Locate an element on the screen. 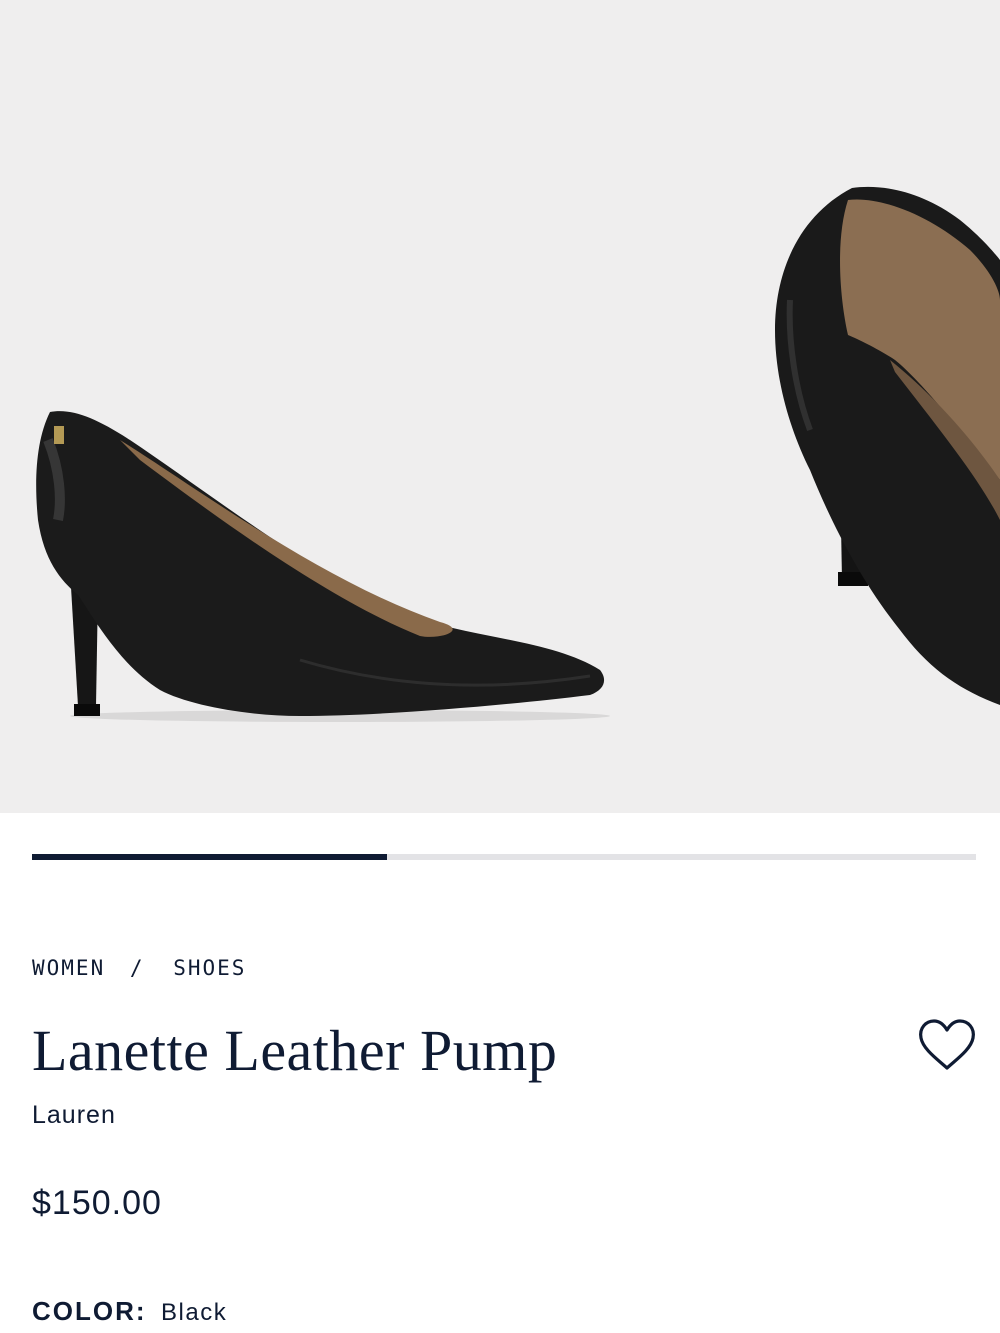 The image size is (1000, 1333). breadcrumb-item-women: WOMEN is located at coordinates (68, 968).